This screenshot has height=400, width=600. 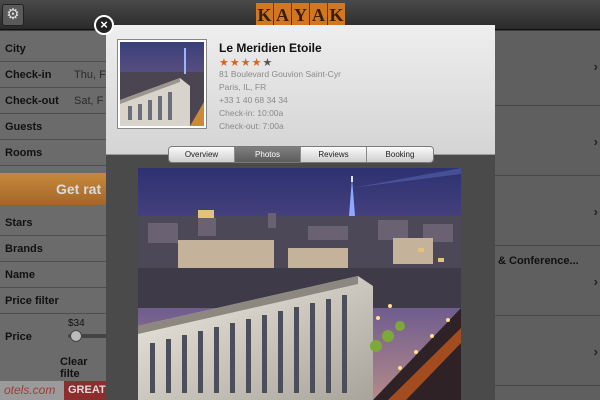 What do you see at coordinates (32, 301) in the screenshot?
I see `price-filter-label: Price filter` at bounding box center [32, 301].